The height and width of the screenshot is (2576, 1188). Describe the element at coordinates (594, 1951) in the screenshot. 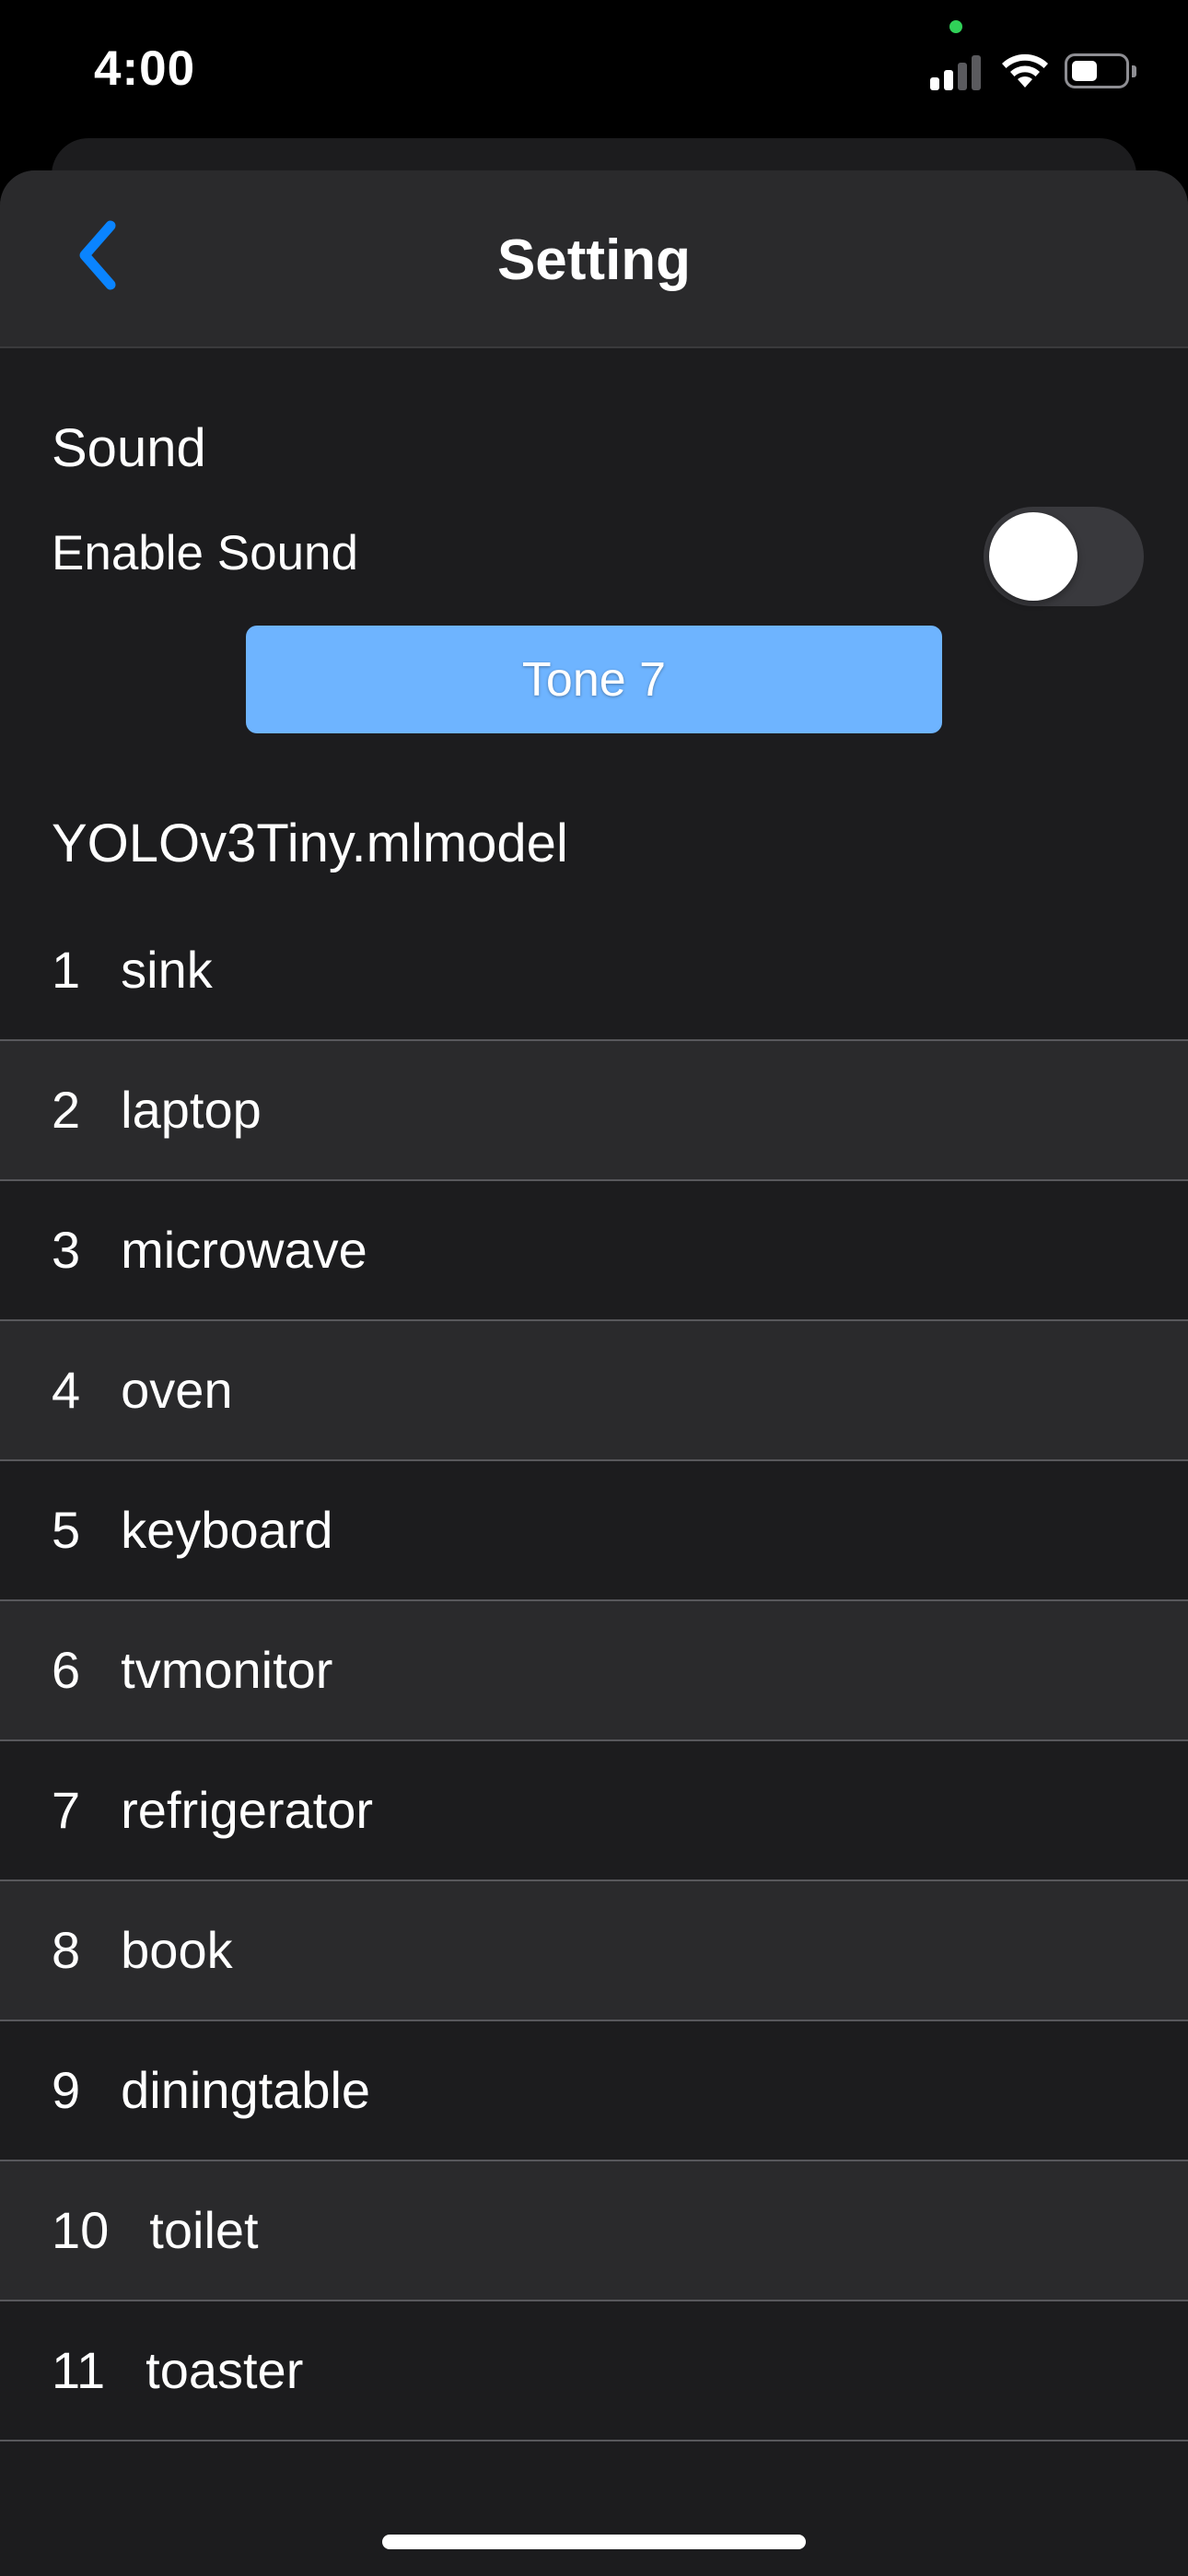

I see `class-row: 8 book` at that location.